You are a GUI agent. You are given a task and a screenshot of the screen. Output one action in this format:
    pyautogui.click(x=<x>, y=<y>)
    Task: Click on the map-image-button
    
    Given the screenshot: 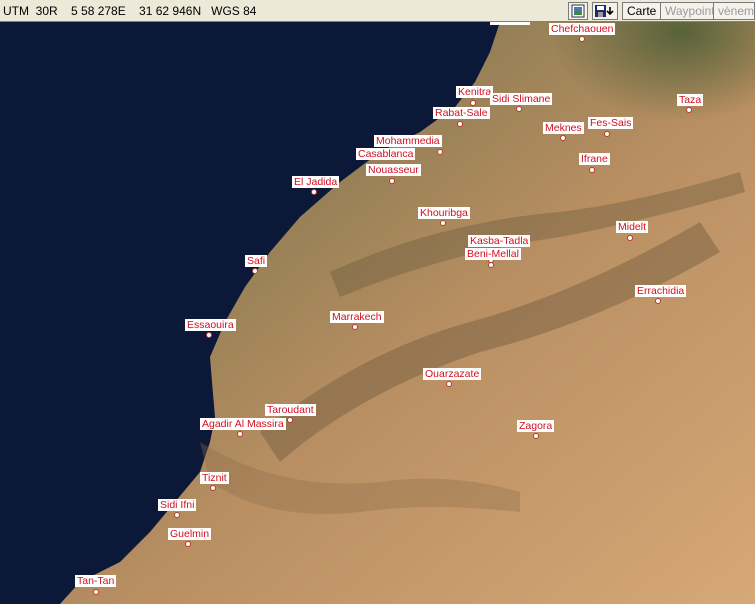 What is the action you would take?
    pyautogui.click(x=578, y=11)
    